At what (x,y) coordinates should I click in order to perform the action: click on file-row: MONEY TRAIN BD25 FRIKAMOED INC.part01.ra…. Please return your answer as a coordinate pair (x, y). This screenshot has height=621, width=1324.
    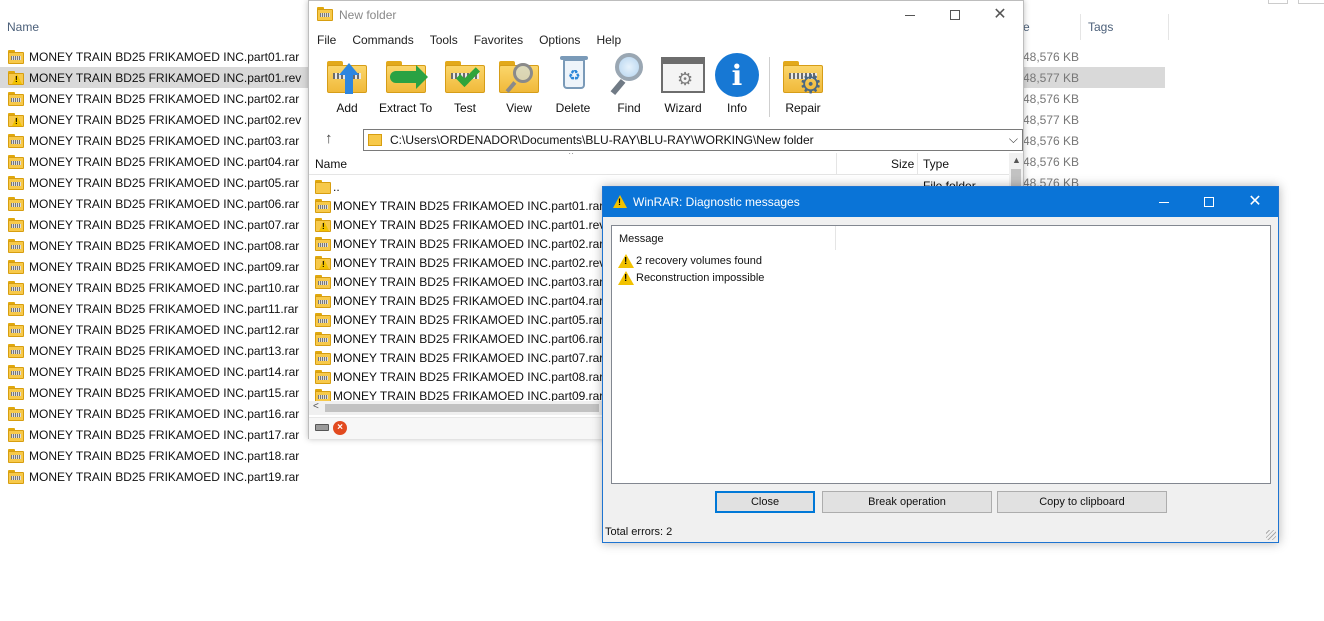
    Looking at the image, I should click on (154, 56).